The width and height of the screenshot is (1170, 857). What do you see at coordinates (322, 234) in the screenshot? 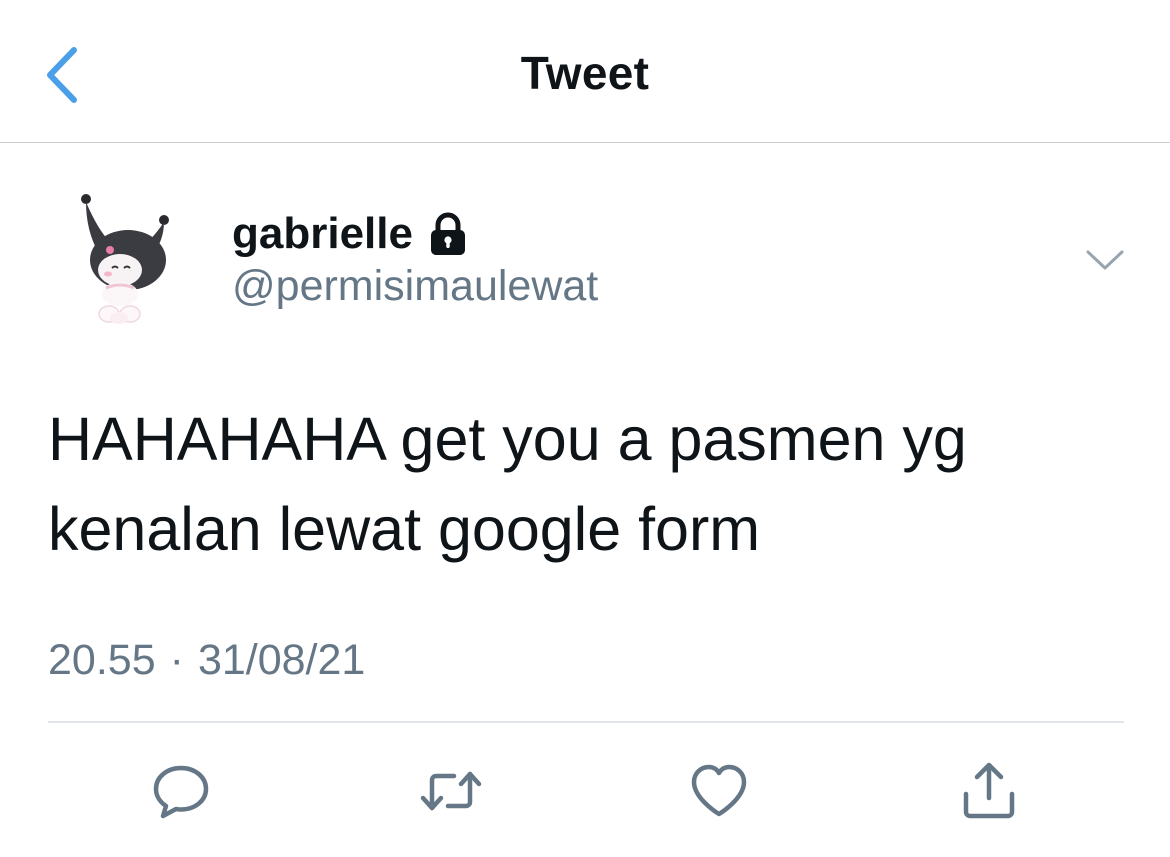
I see `display-name: gabrielle` at bounding box center [322, 234].